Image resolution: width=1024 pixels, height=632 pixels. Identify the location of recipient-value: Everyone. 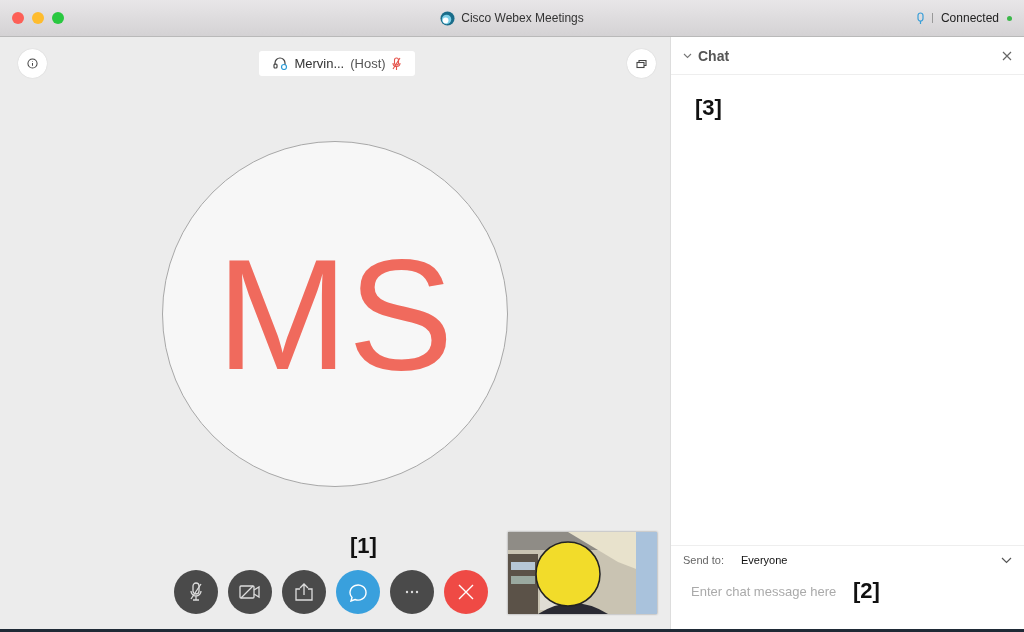
(764, 560).